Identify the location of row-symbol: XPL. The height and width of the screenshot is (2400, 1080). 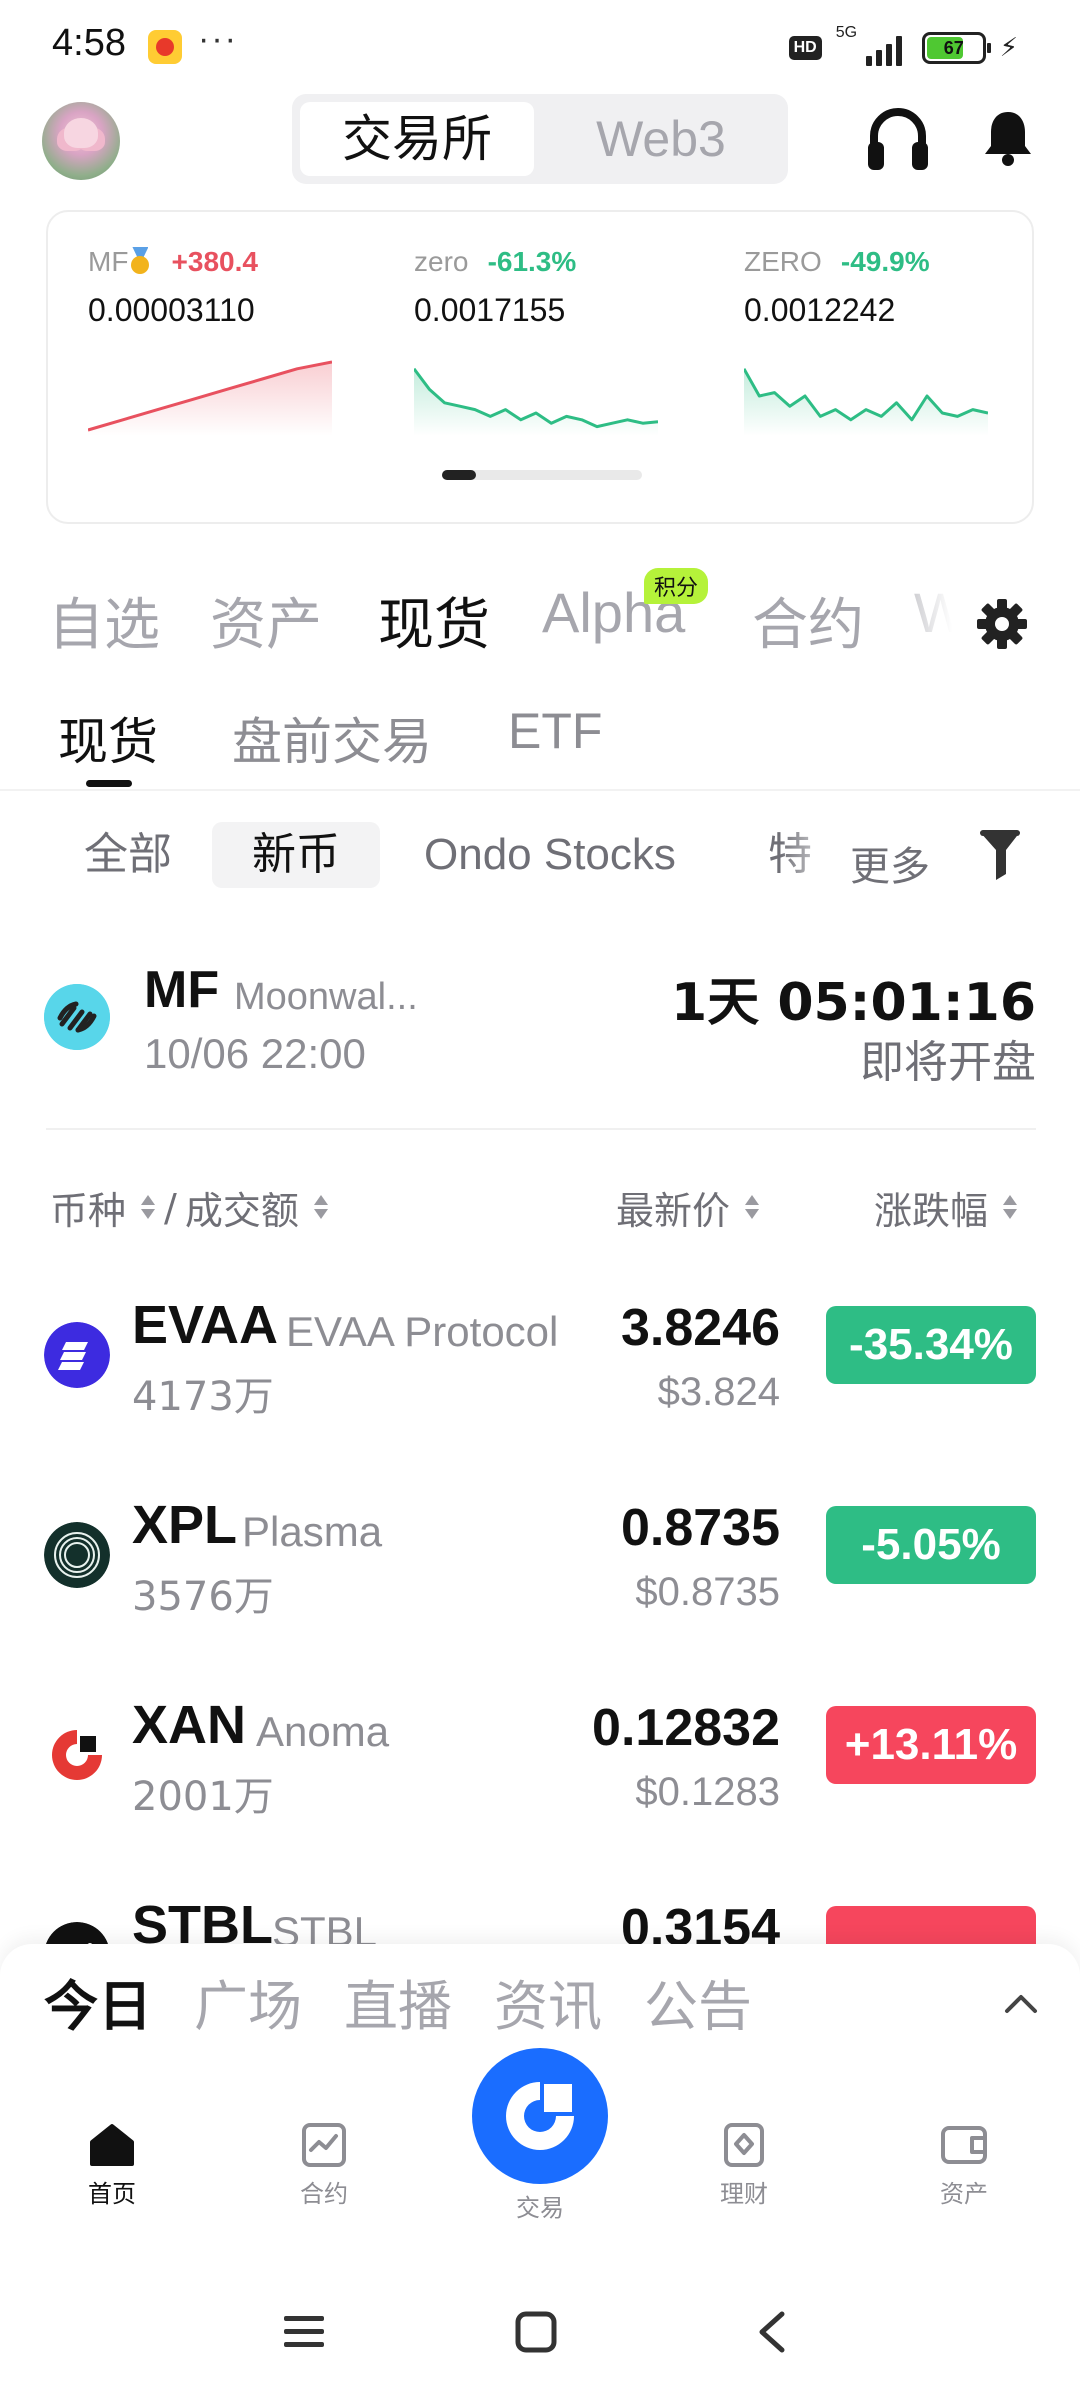
(185, 1525).